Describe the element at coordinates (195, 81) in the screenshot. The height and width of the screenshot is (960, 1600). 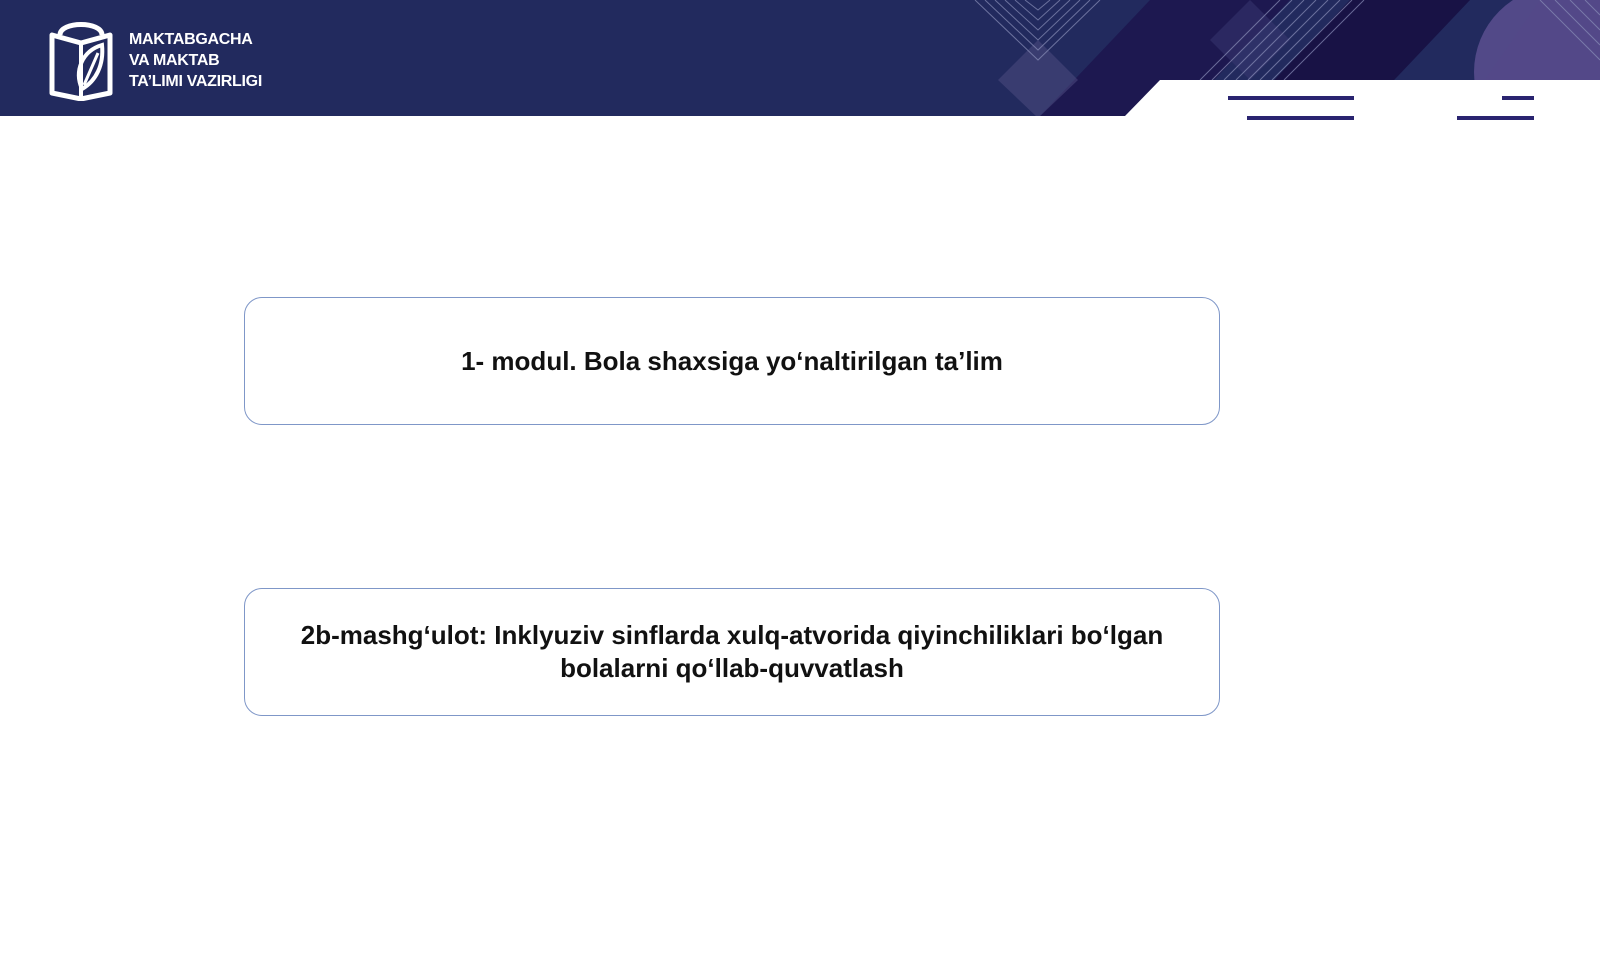
I see `ministry-name-line-3: TA’LIMI VAZIRLIGI` at that location.